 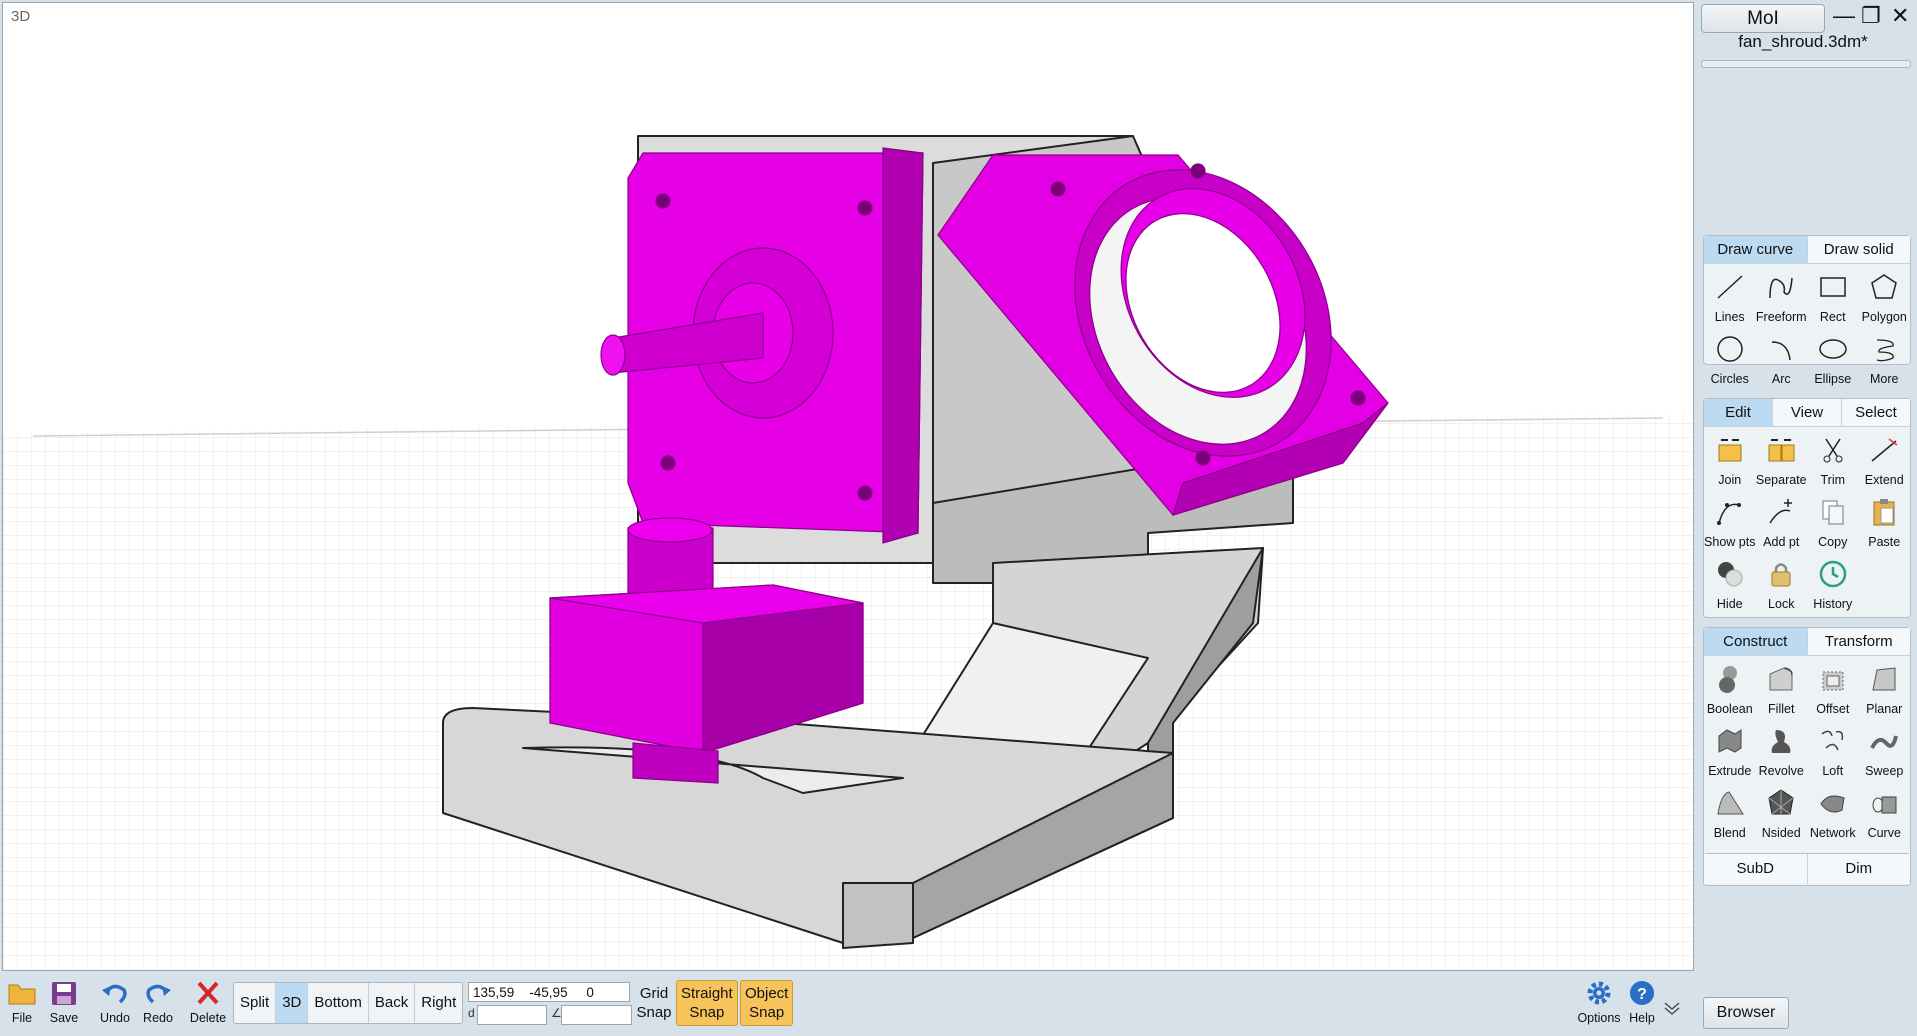 What do you see at coordinates (1781, 741) in the screenshot?
I see `revolve-icon` at bounding box center [1781, 741].